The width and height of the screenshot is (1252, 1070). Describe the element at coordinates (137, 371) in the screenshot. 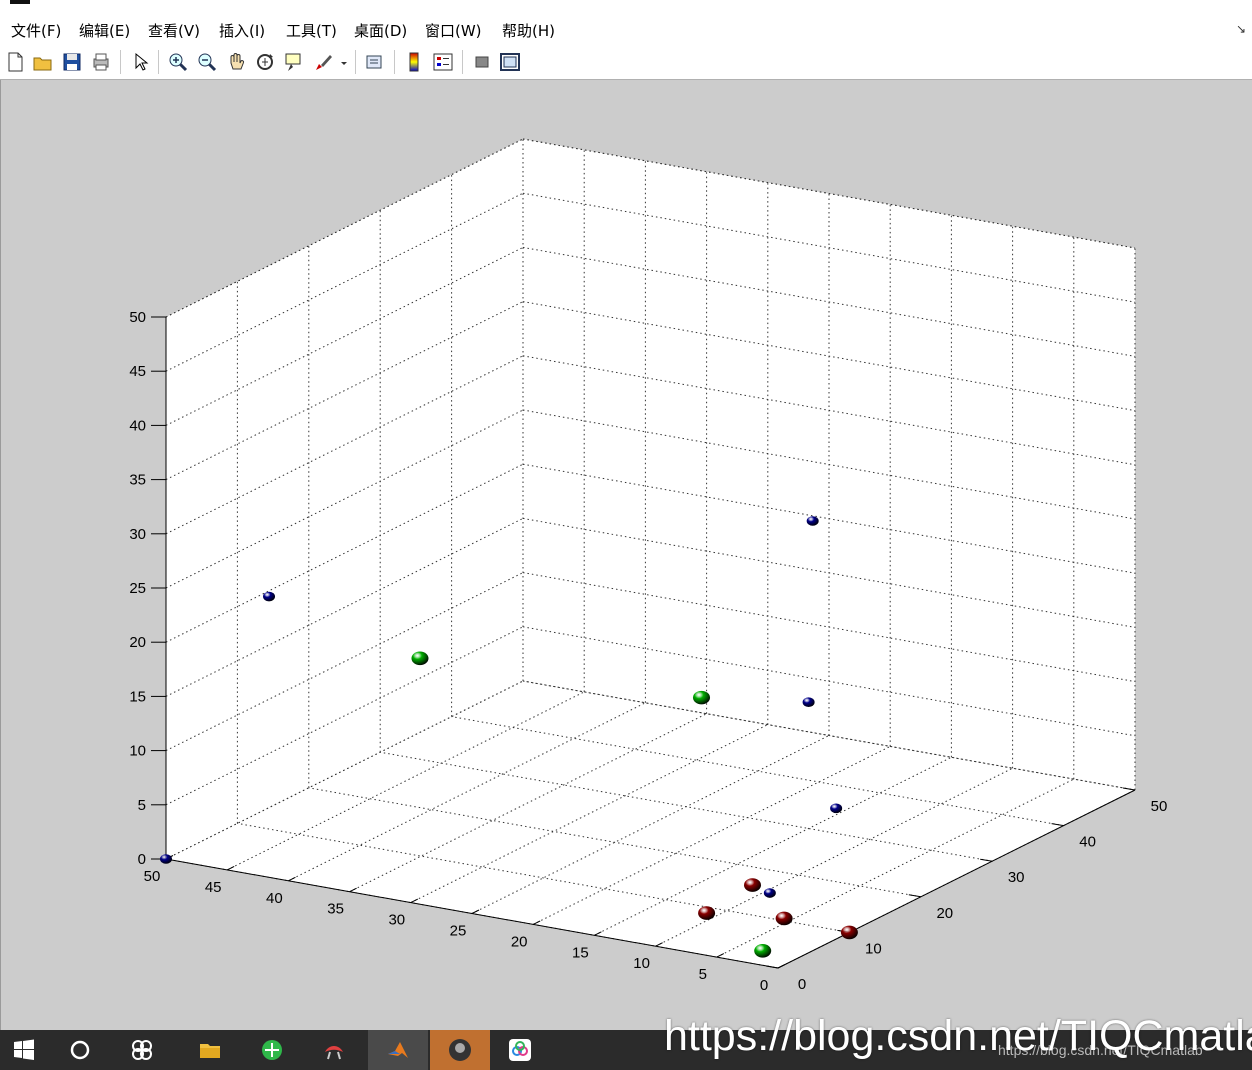

I see `z-tick-label: 45` at that location.